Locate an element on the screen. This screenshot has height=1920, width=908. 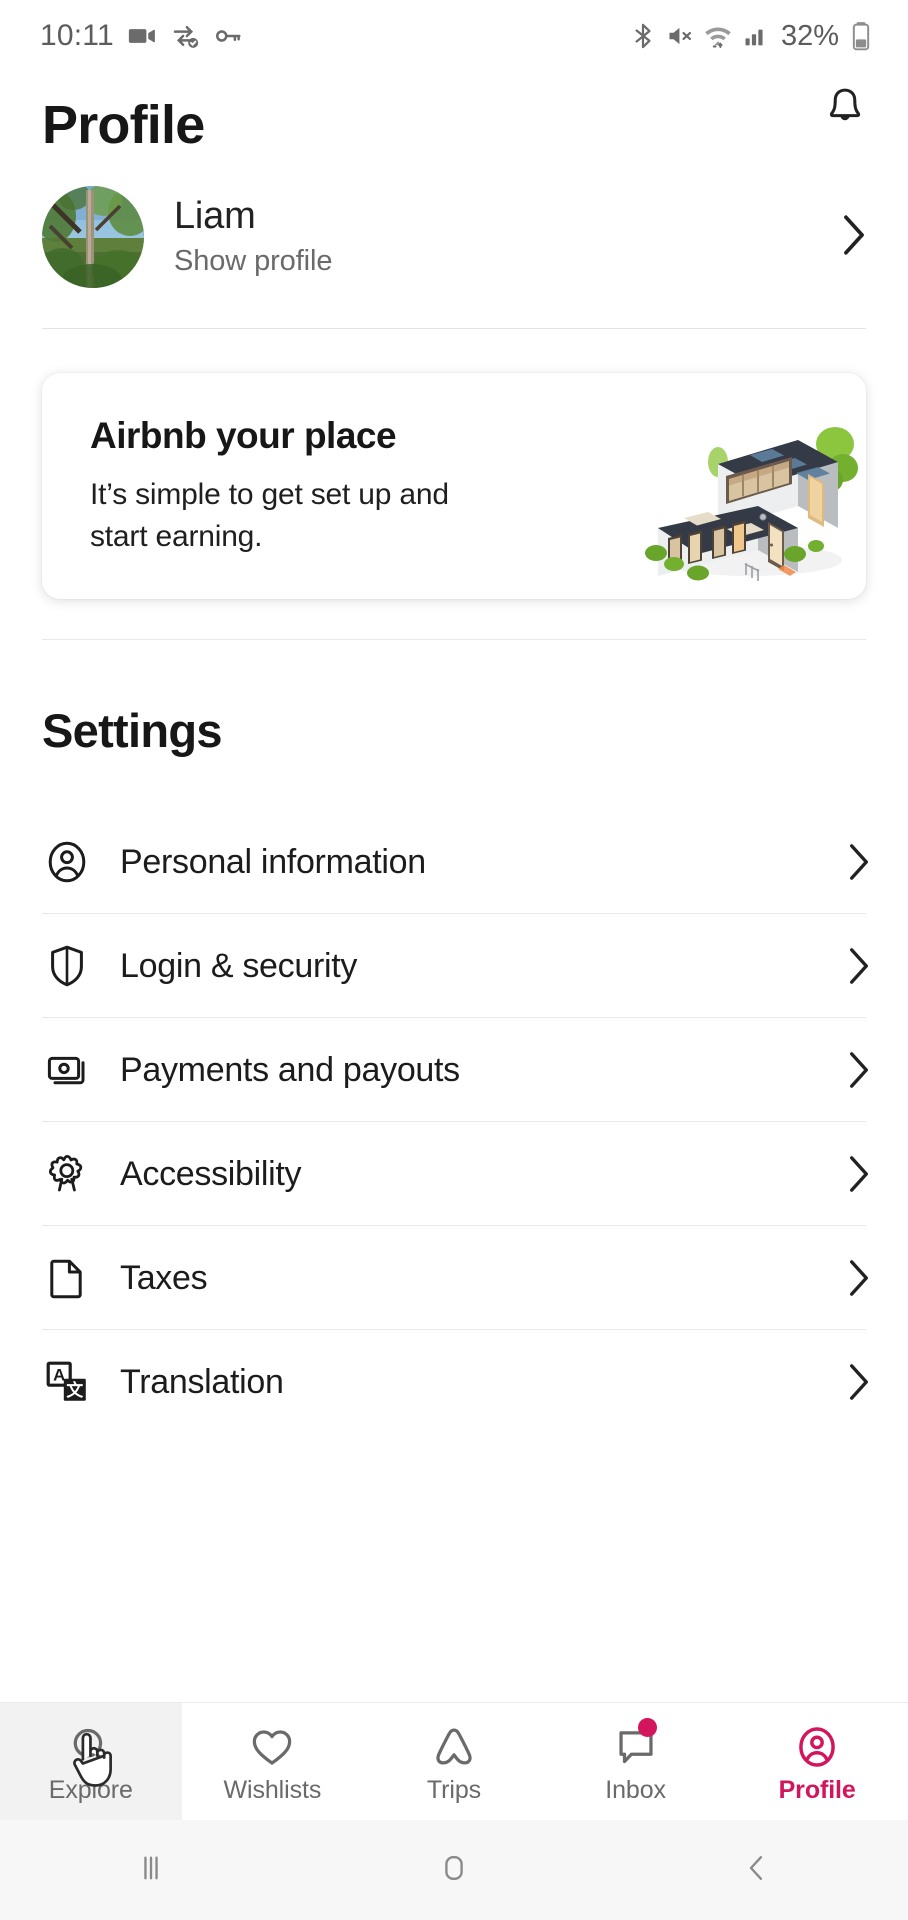
android-navigation-bar is located at coordinates (454, 1870).